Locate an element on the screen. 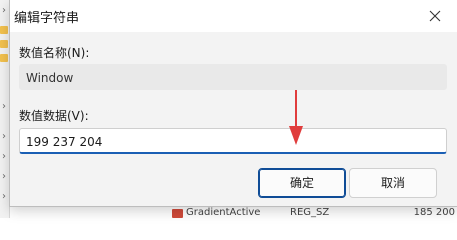 This screenshot has height=240, width=457. close-button is located at coordinates (435, 16).